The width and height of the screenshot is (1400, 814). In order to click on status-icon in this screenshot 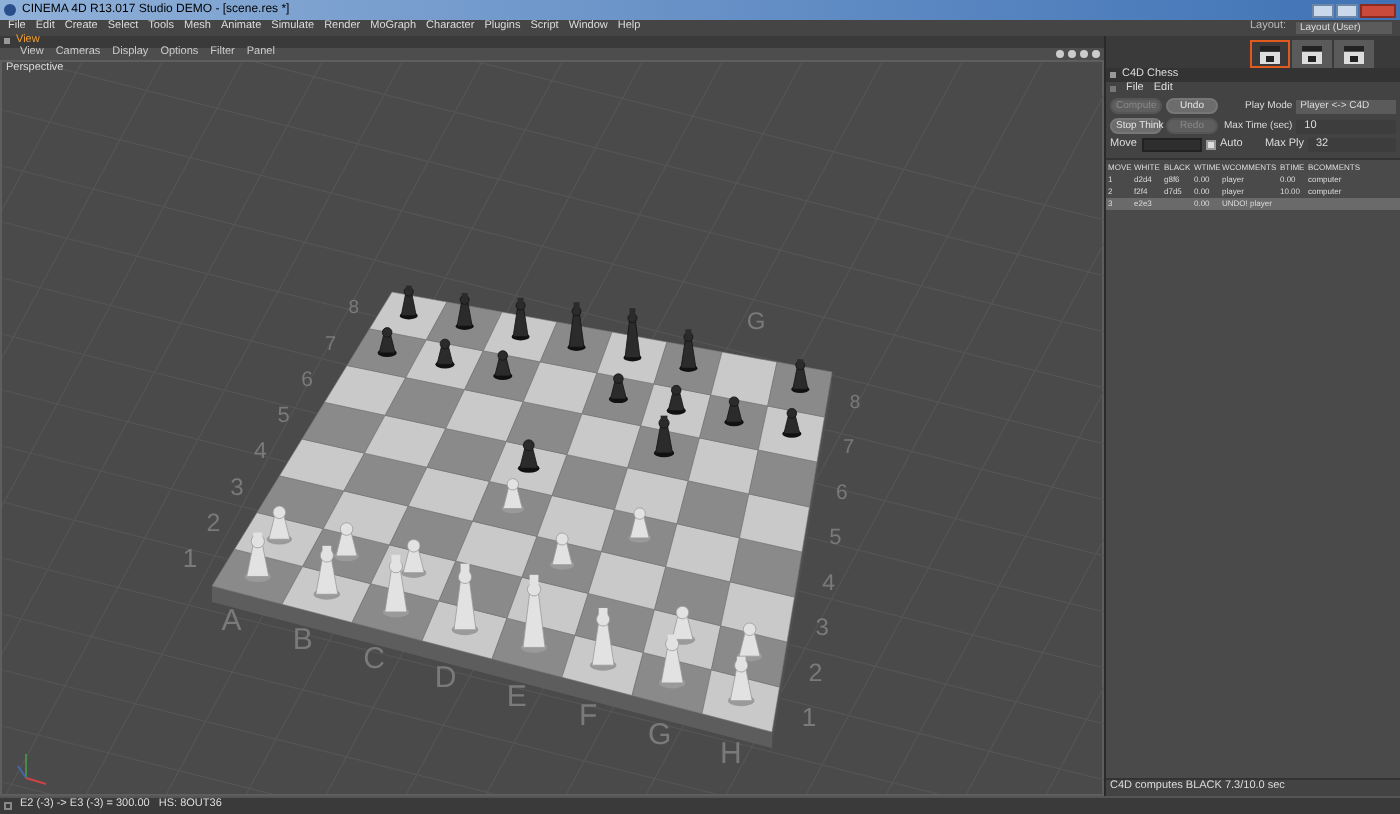, I will do `click(8, 806)`.